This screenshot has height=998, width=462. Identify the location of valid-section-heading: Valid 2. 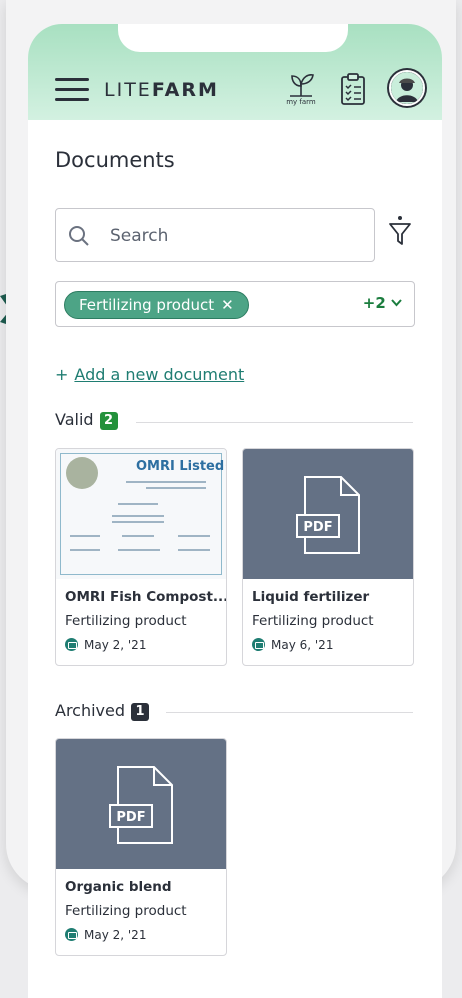
(86, 420).